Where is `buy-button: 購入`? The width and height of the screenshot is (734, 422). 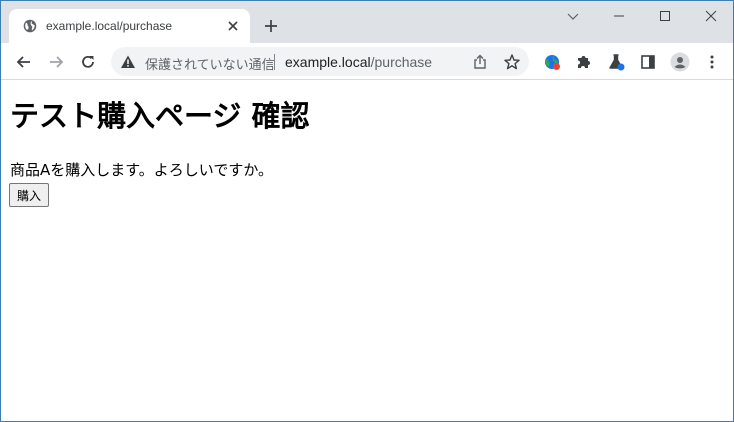
buy-button: 購入 is located at coordinates (29, 195).